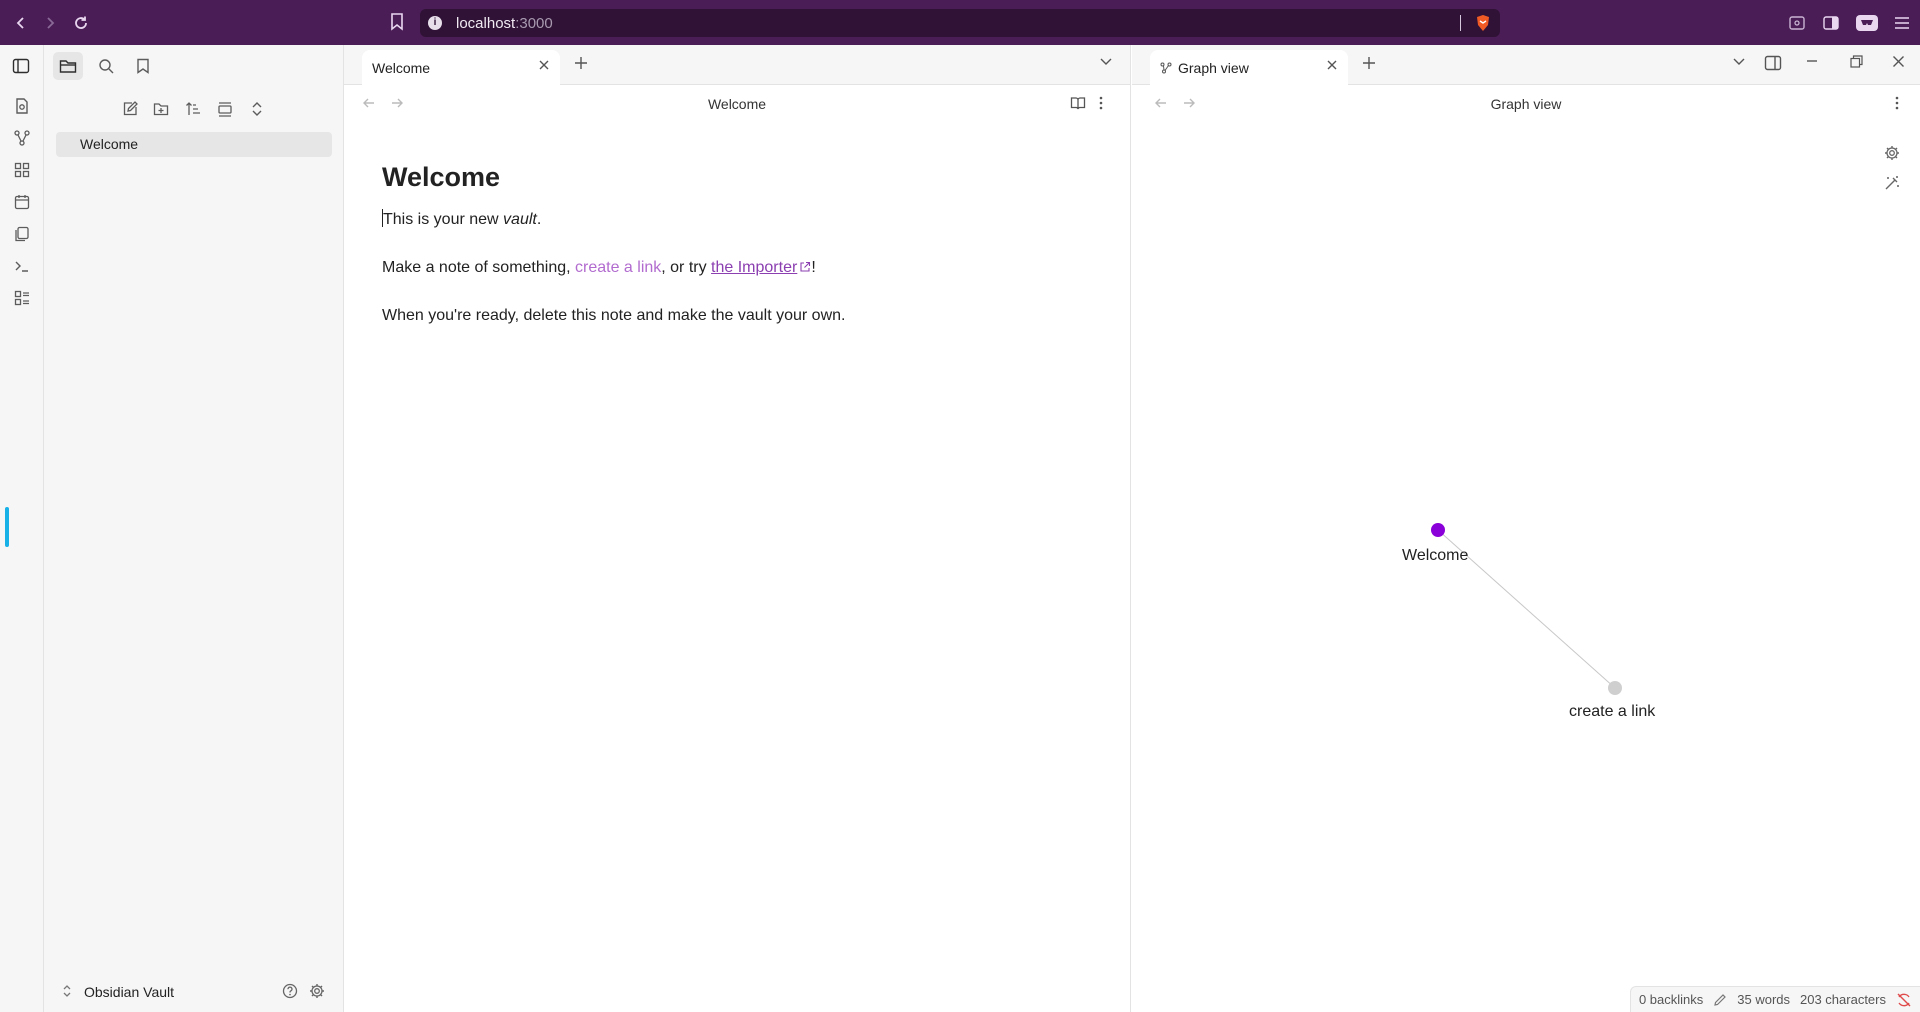  Describe the element at coordinates (1763, 999) in the screenshot. I see `word-count: 35 words` at that location.